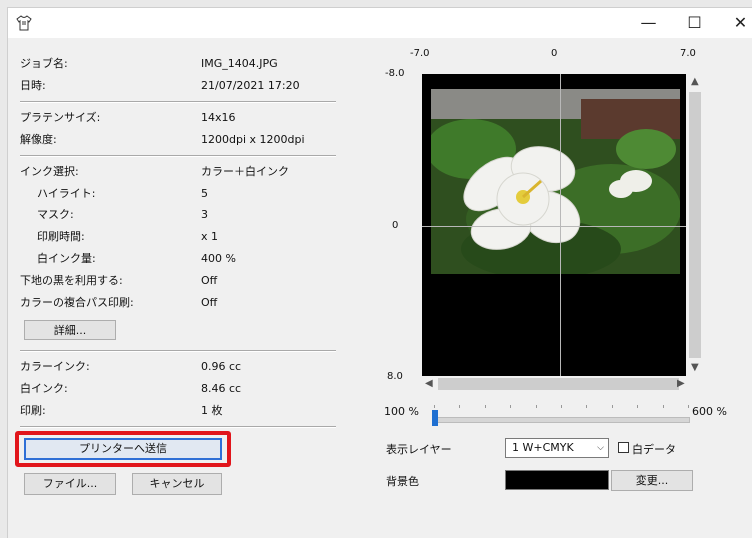 The height and width of the screenshot is (538, 752). I want to click on ruler-left-tick: 8.0, so click(395, 376).